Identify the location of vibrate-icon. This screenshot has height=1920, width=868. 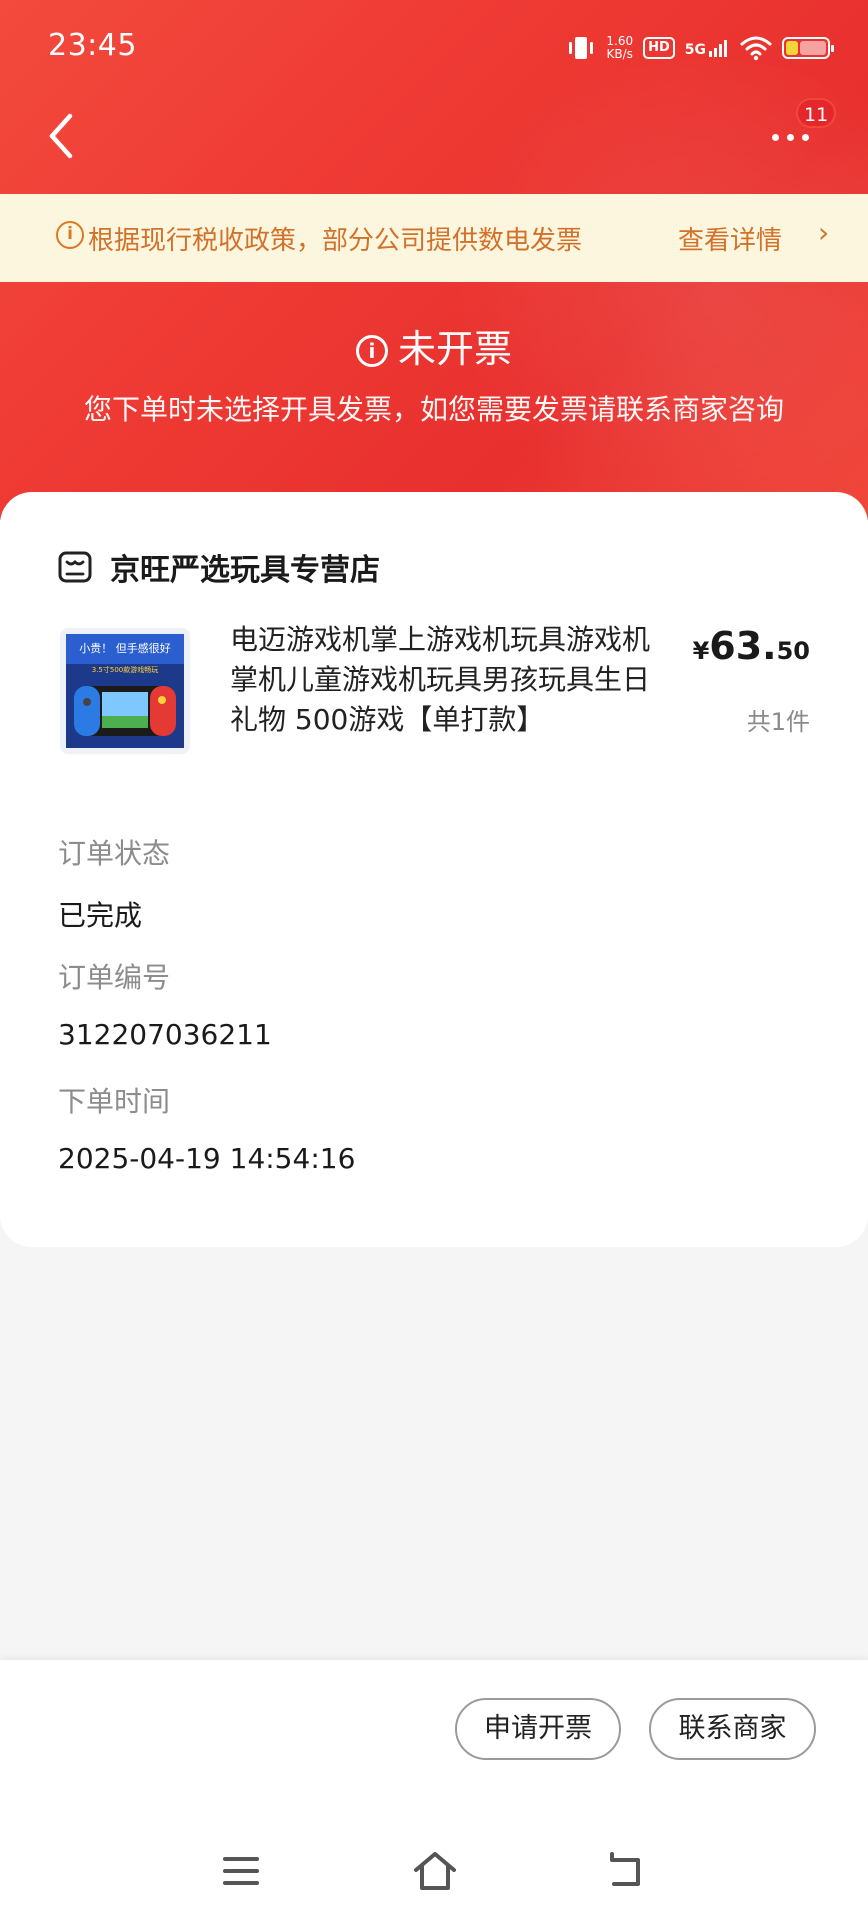
(581, 48).